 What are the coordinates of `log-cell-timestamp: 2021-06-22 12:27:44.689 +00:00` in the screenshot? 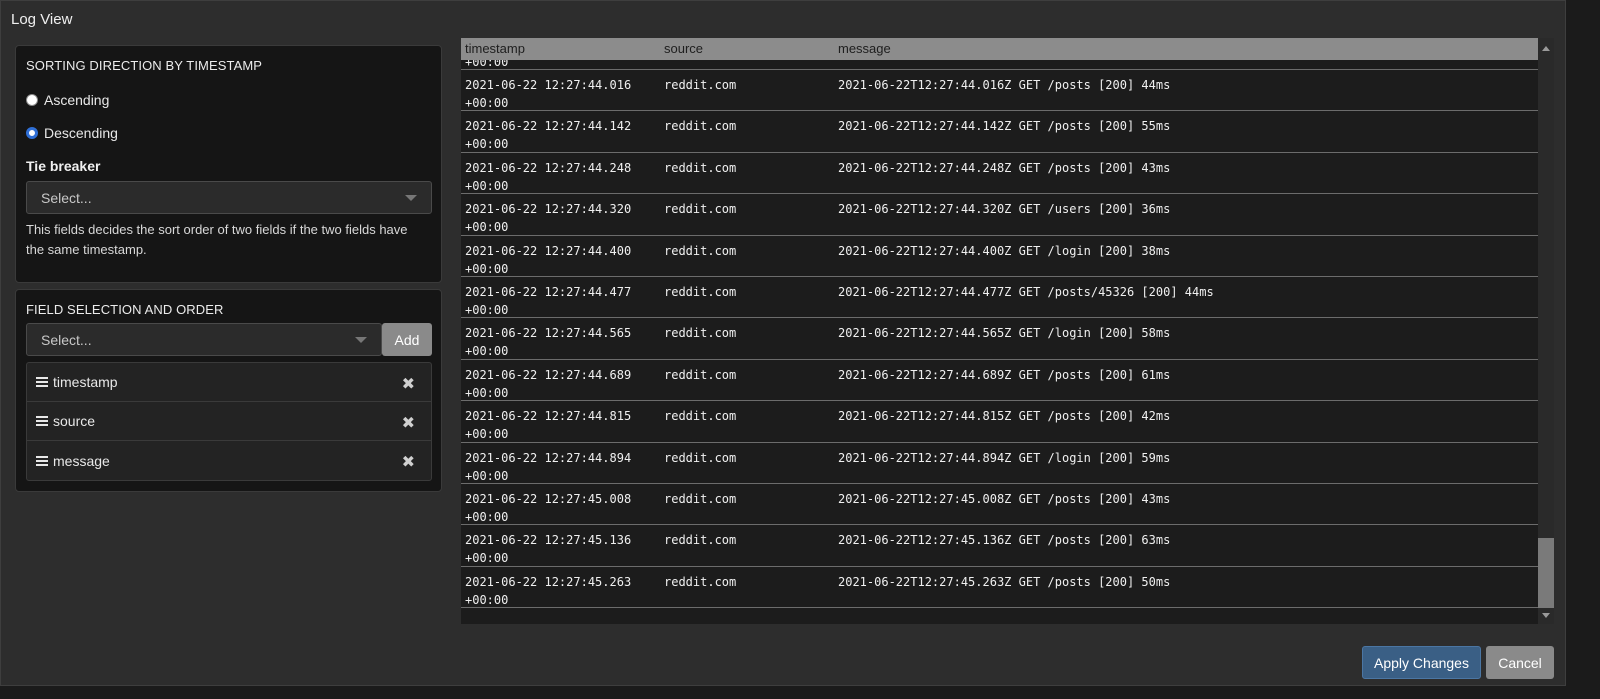 It's located at (548, 383).